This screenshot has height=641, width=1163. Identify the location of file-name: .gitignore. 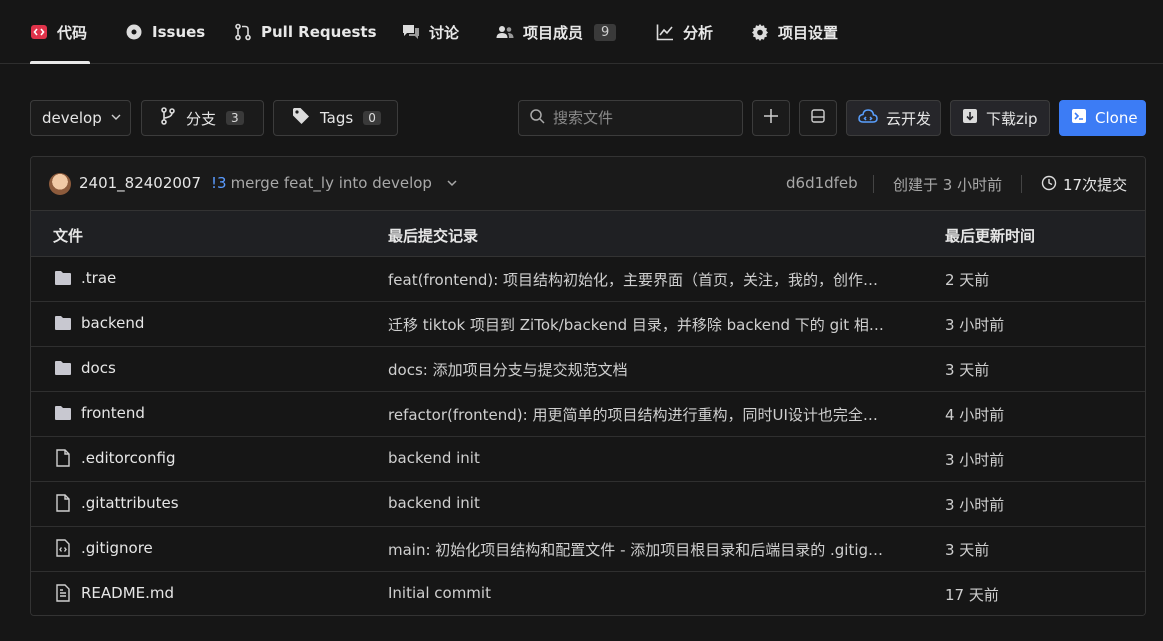
(117, 548).